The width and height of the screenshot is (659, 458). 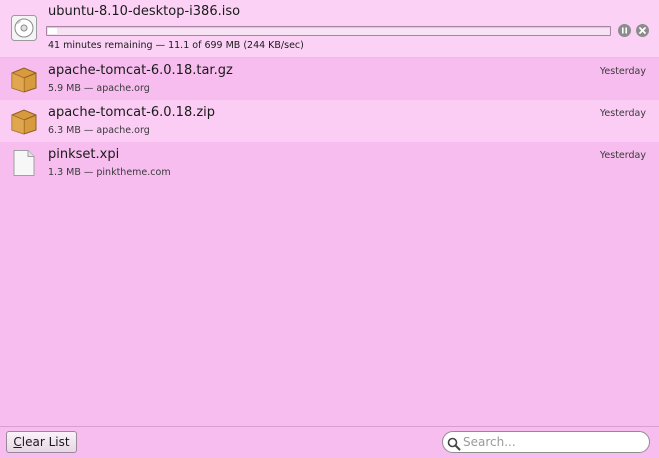 What do you see at coordinates (109, 172) in the screenshot?
I see `download-status: 1.3 MB — pinktheme.com` at bounding box center [109, 172].